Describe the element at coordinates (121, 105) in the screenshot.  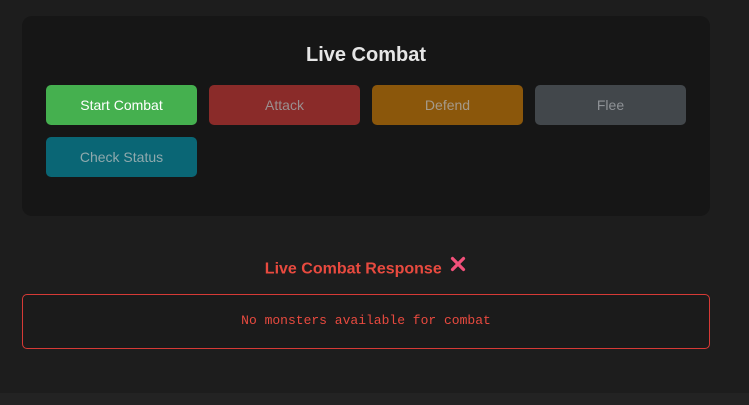
I see `start-combat-button: Start Combat` at that location.